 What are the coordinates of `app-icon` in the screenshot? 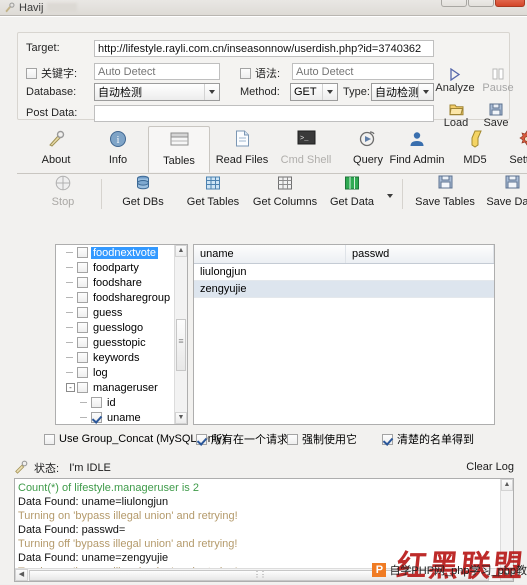 It's located at (10, 7).